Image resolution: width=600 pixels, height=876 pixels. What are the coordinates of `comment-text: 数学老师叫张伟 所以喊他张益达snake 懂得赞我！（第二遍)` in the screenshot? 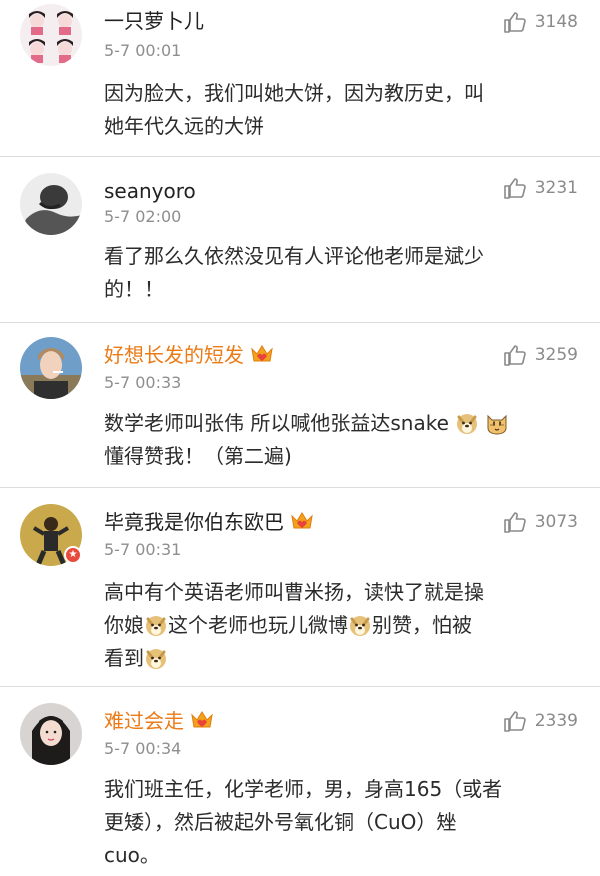 It's located at (339, 440).